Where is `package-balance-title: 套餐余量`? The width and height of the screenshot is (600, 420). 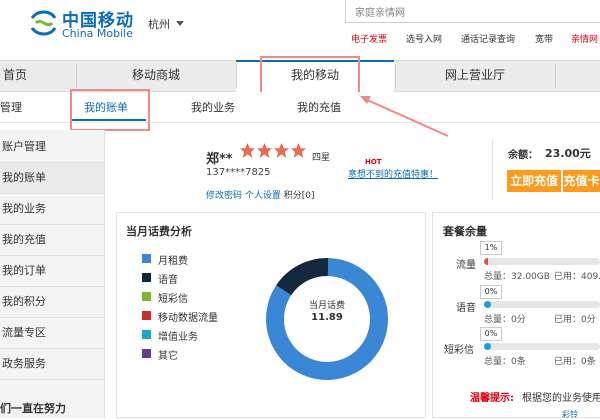
package-balance-title: 套餐余量 is located at coordinates (465, 231).